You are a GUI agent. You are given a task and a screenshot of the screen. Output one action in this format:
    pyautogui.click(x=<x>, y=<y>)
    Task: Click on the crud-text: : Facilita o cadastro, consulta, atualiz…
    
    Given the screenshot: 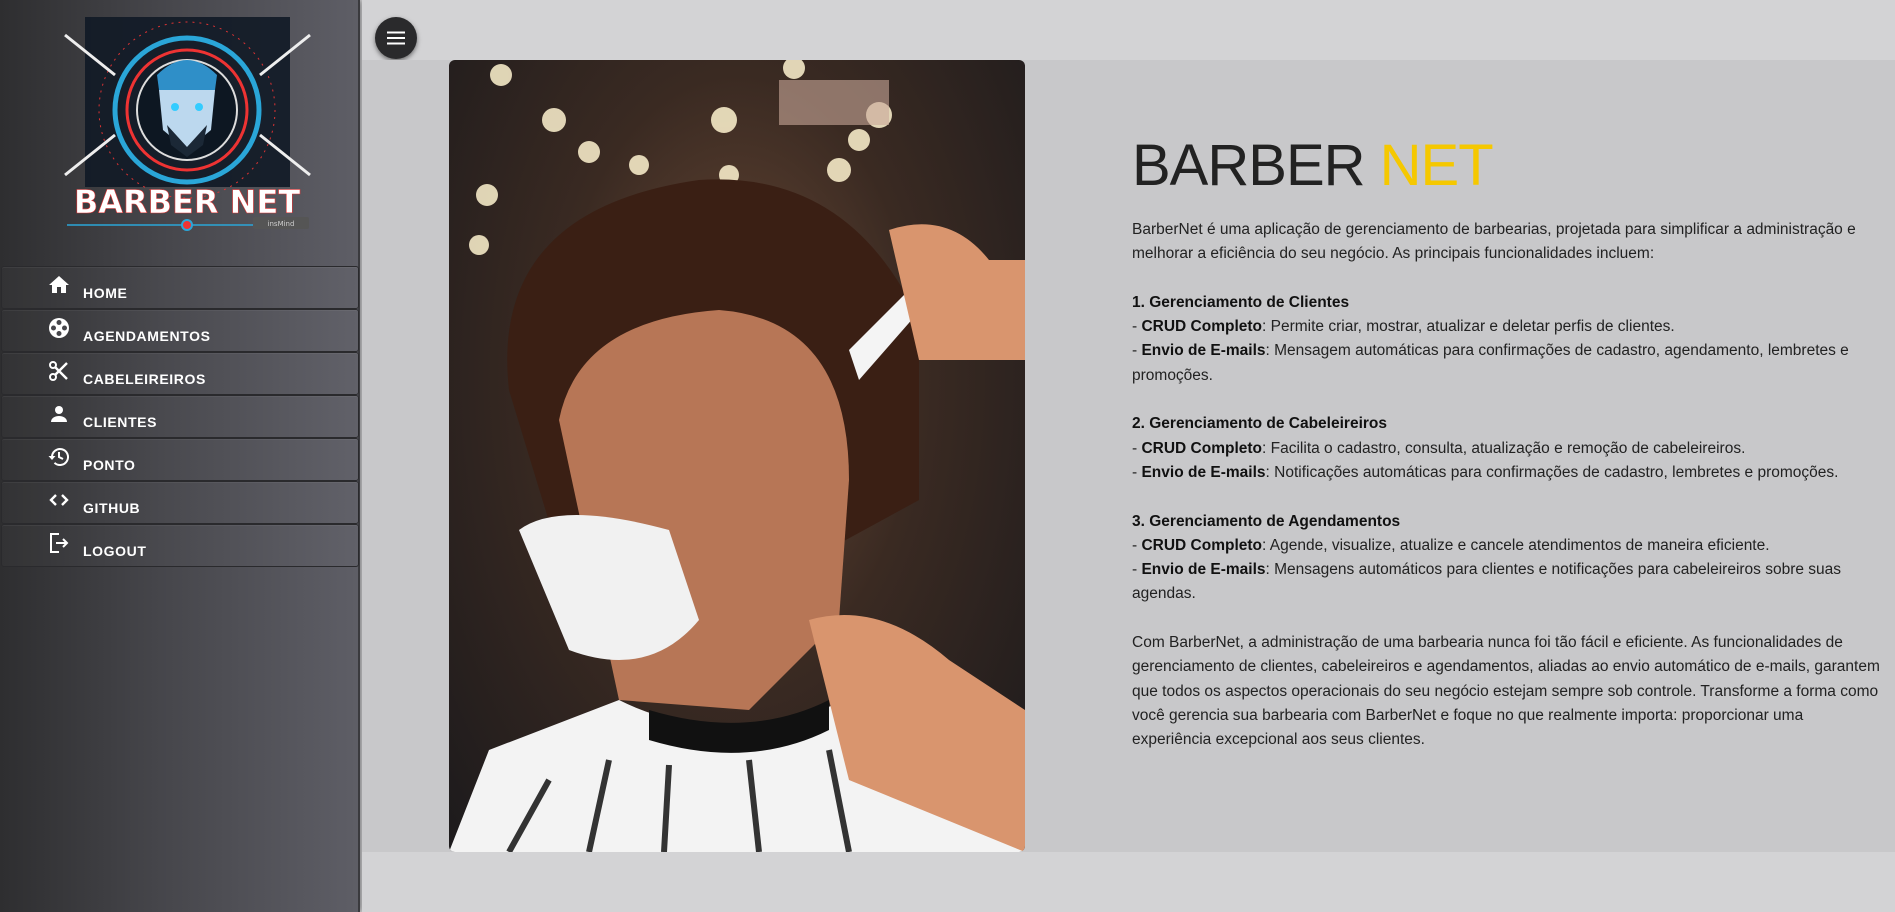 What is the action you would take?
    pyautogui.click(x=1504, y=448)
    